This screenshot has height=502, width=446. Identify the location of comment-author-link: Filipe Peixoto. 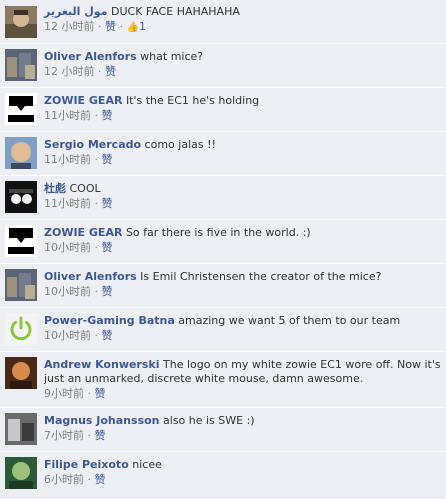
(86, 464).